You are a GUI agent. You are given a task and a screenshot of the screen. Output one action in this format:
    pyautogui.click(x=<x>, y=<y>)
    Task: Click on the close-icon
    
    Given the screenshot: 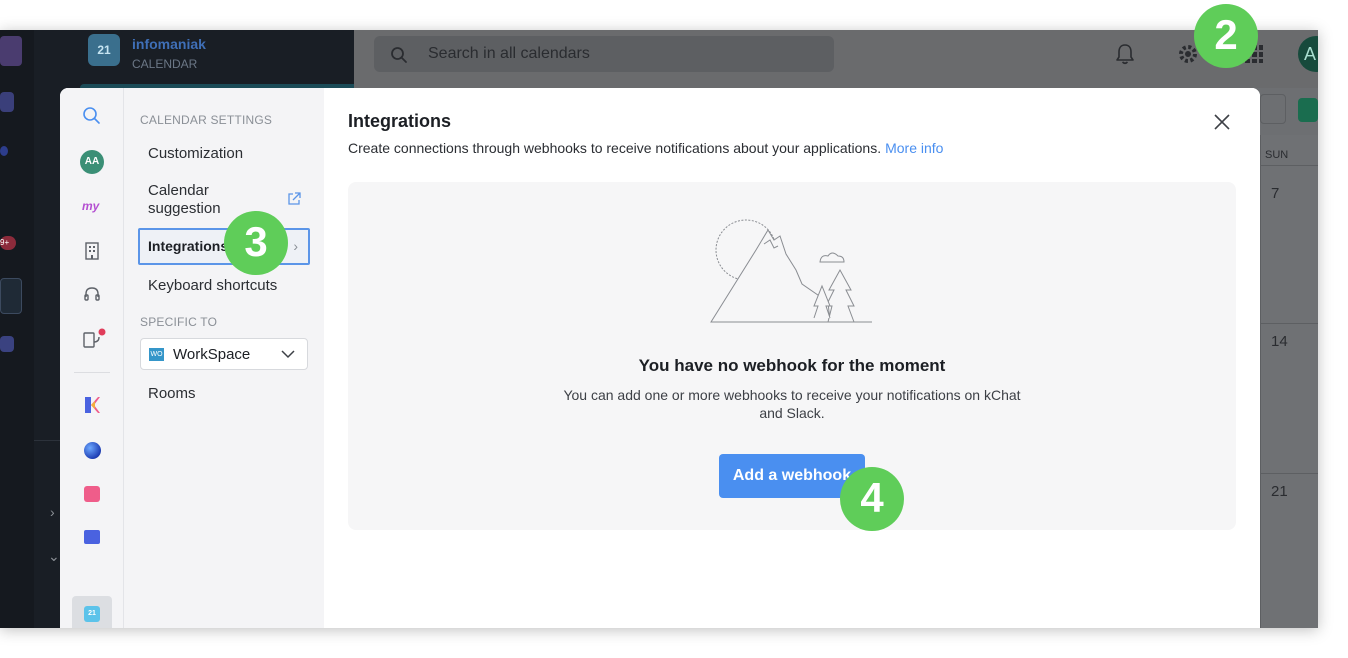 What is the action you would take?
    pyautogui.click(x=1222, y=122)
    